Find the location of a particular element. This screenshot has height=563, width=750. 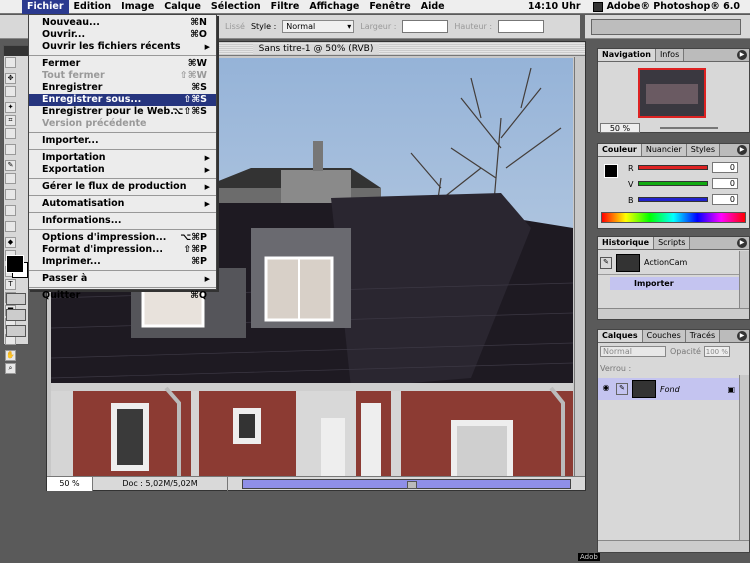

style-select: Normal is located at coordinates (318, 26).